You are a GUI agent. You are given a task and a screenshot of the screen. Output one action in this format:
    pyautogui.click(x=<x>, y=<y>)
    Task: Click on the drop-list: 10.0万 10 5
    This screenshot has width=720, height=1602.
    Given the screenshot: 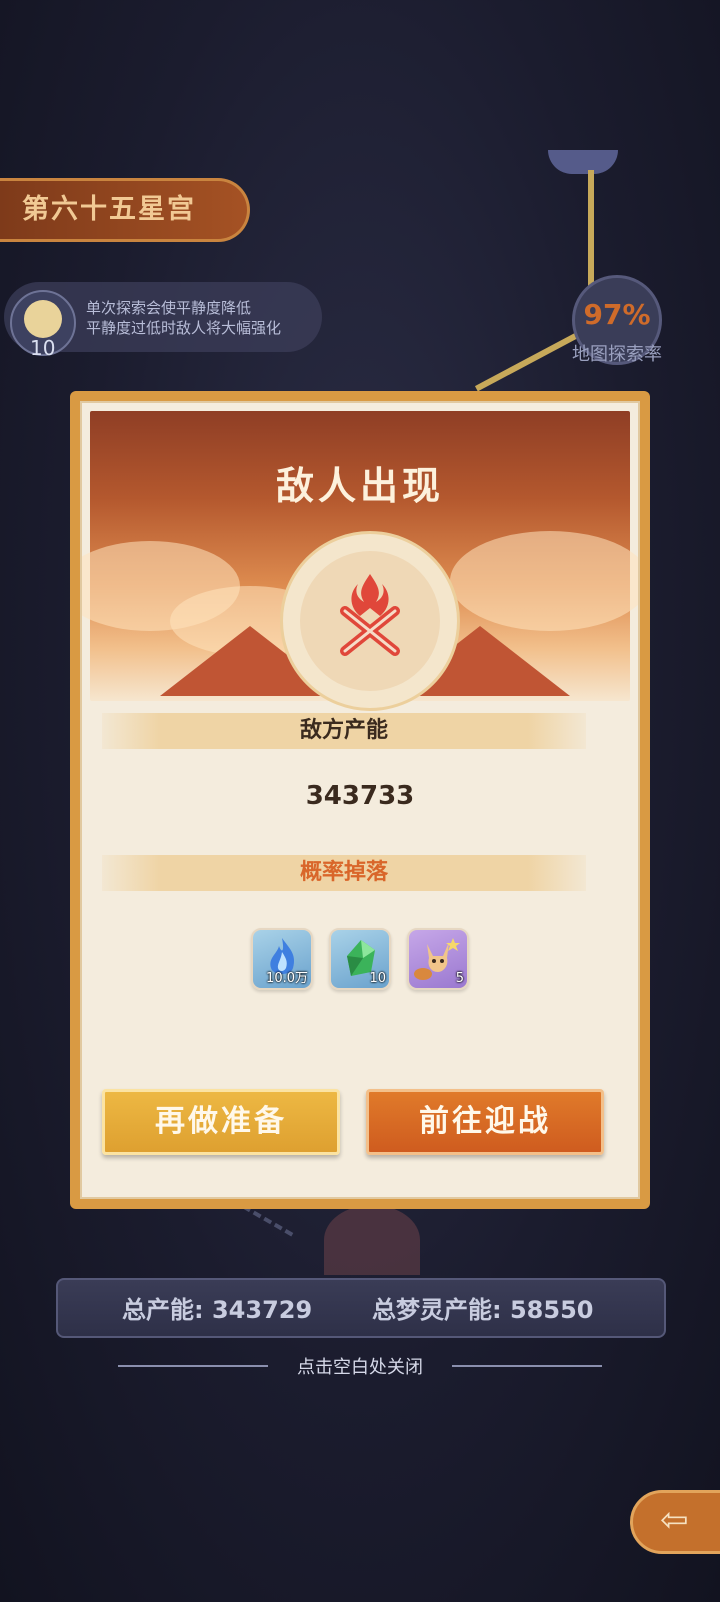 What is the action you would take?
    pyautogui.click(x=360, y=963)
    